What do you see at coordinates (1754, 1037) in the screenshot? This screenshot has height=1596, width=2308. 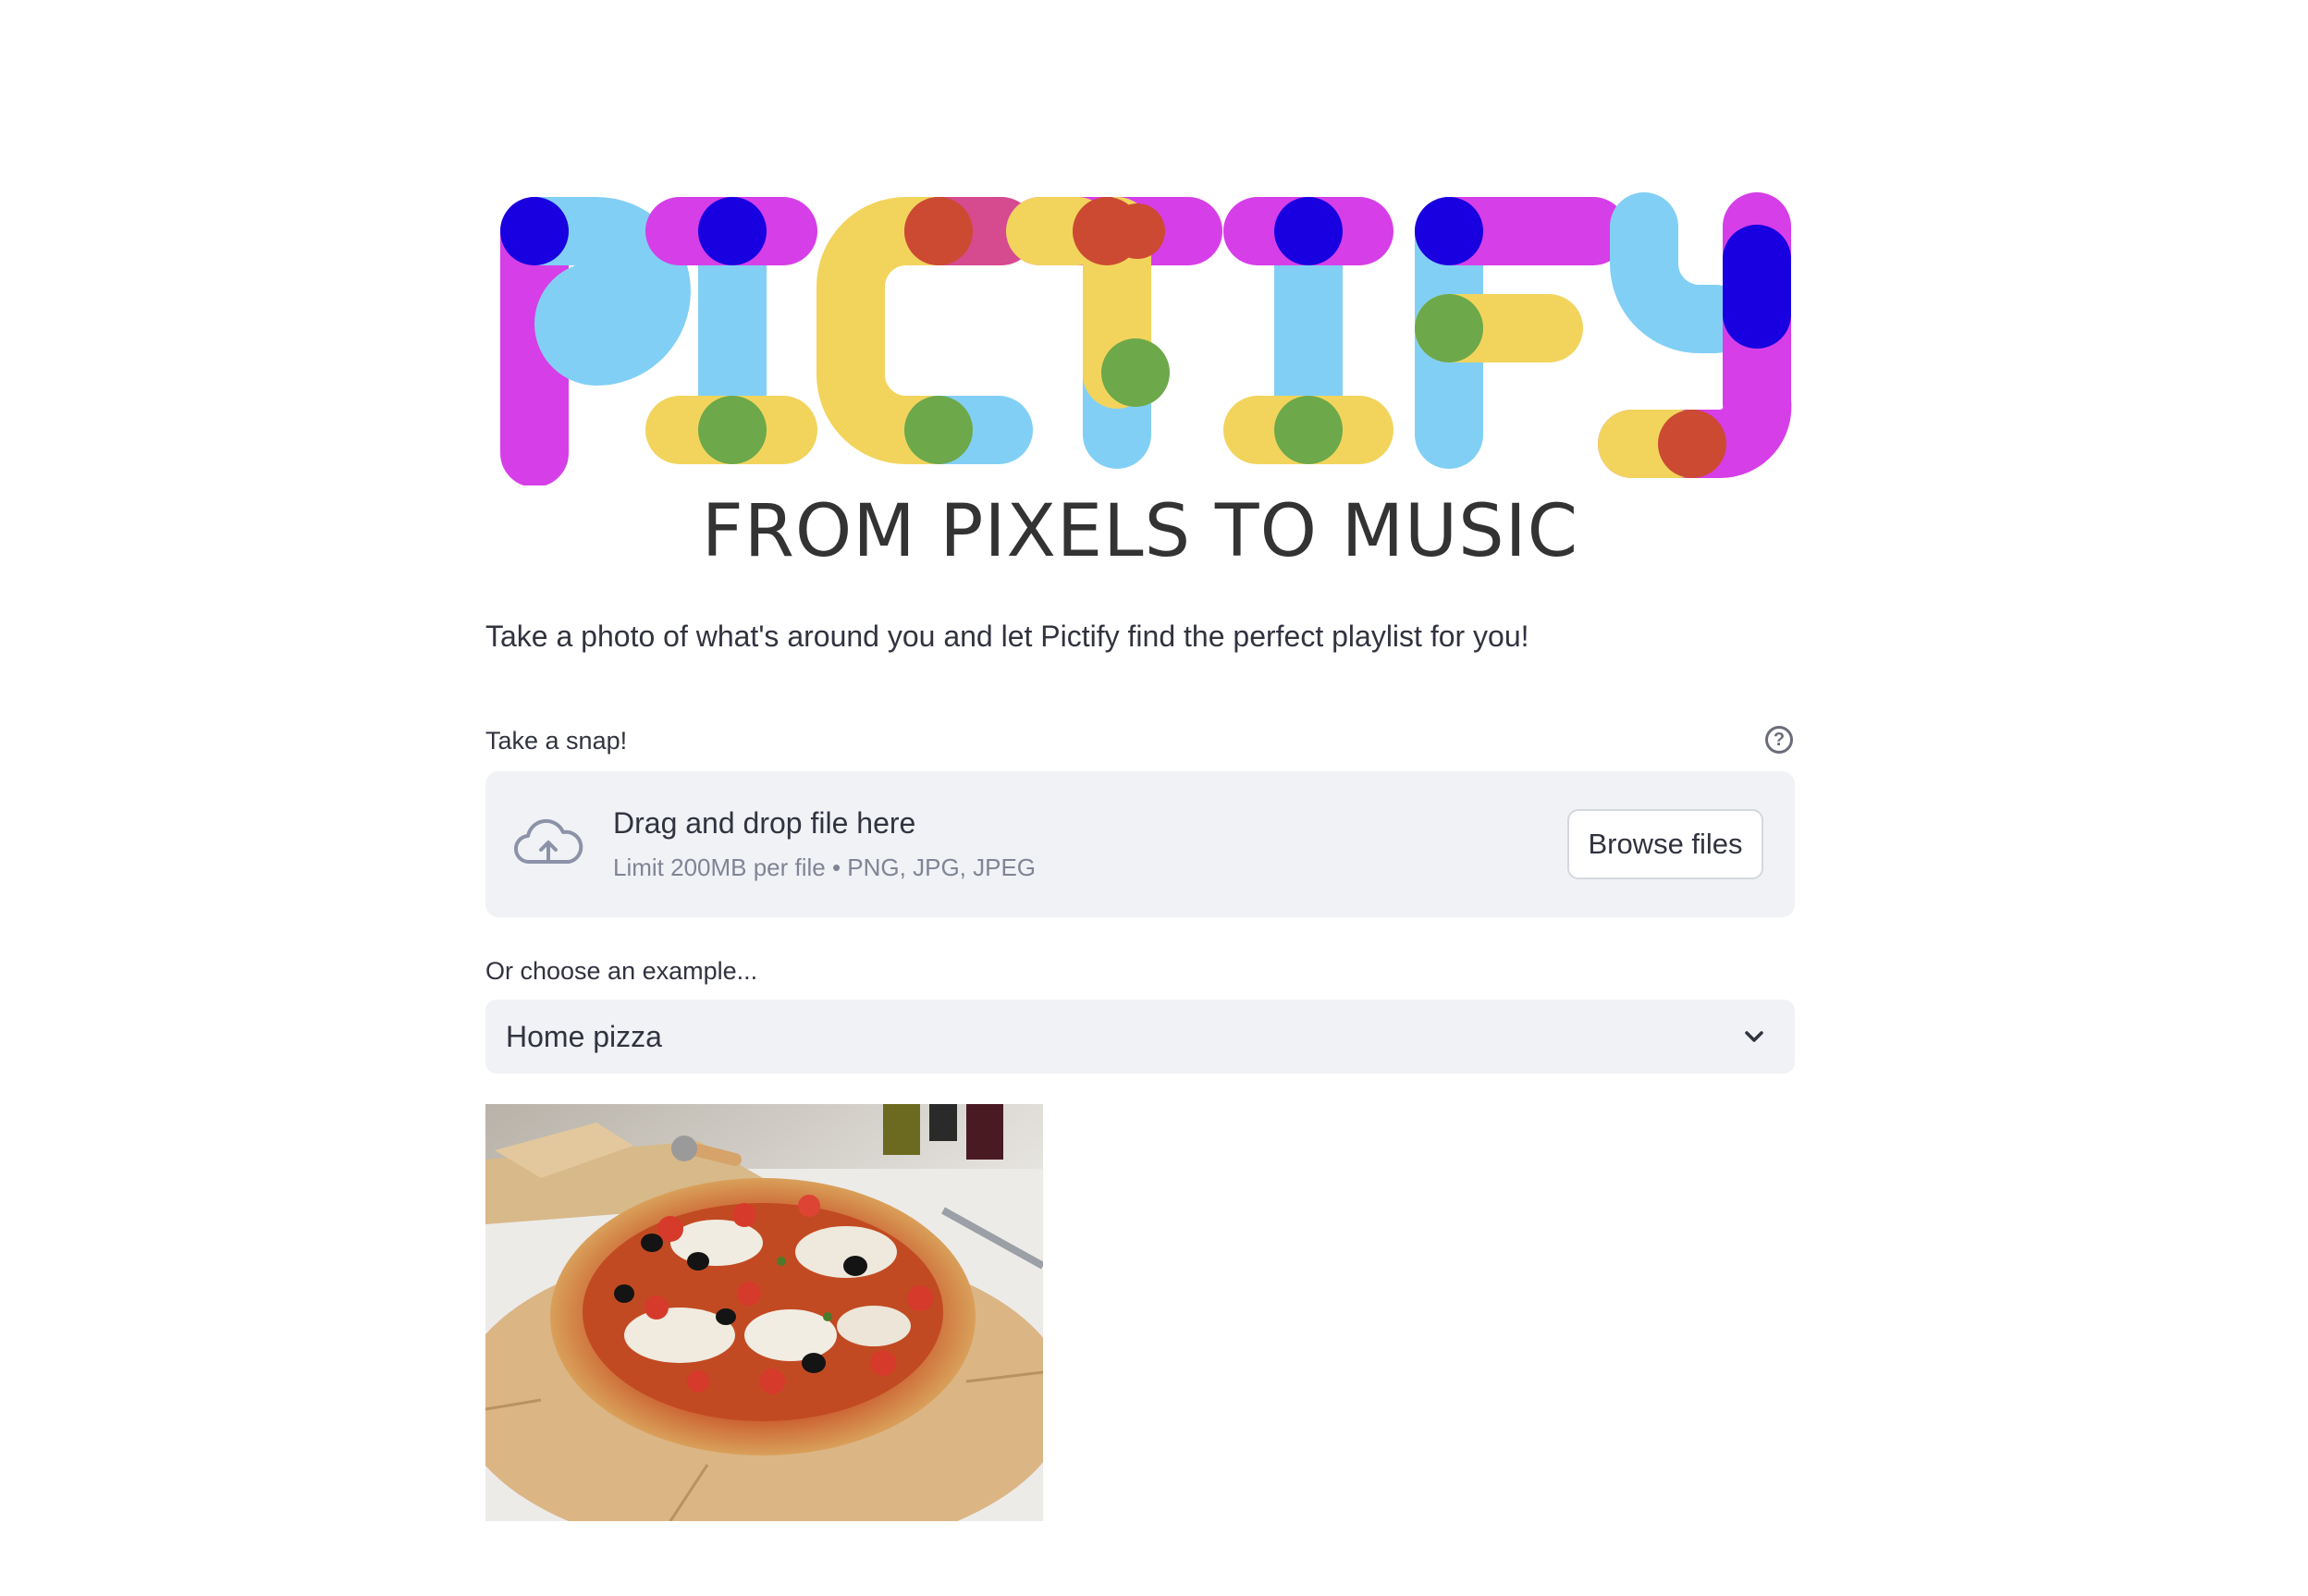 I see `chevron-down-icon` at bounding box center [1754, 1037].